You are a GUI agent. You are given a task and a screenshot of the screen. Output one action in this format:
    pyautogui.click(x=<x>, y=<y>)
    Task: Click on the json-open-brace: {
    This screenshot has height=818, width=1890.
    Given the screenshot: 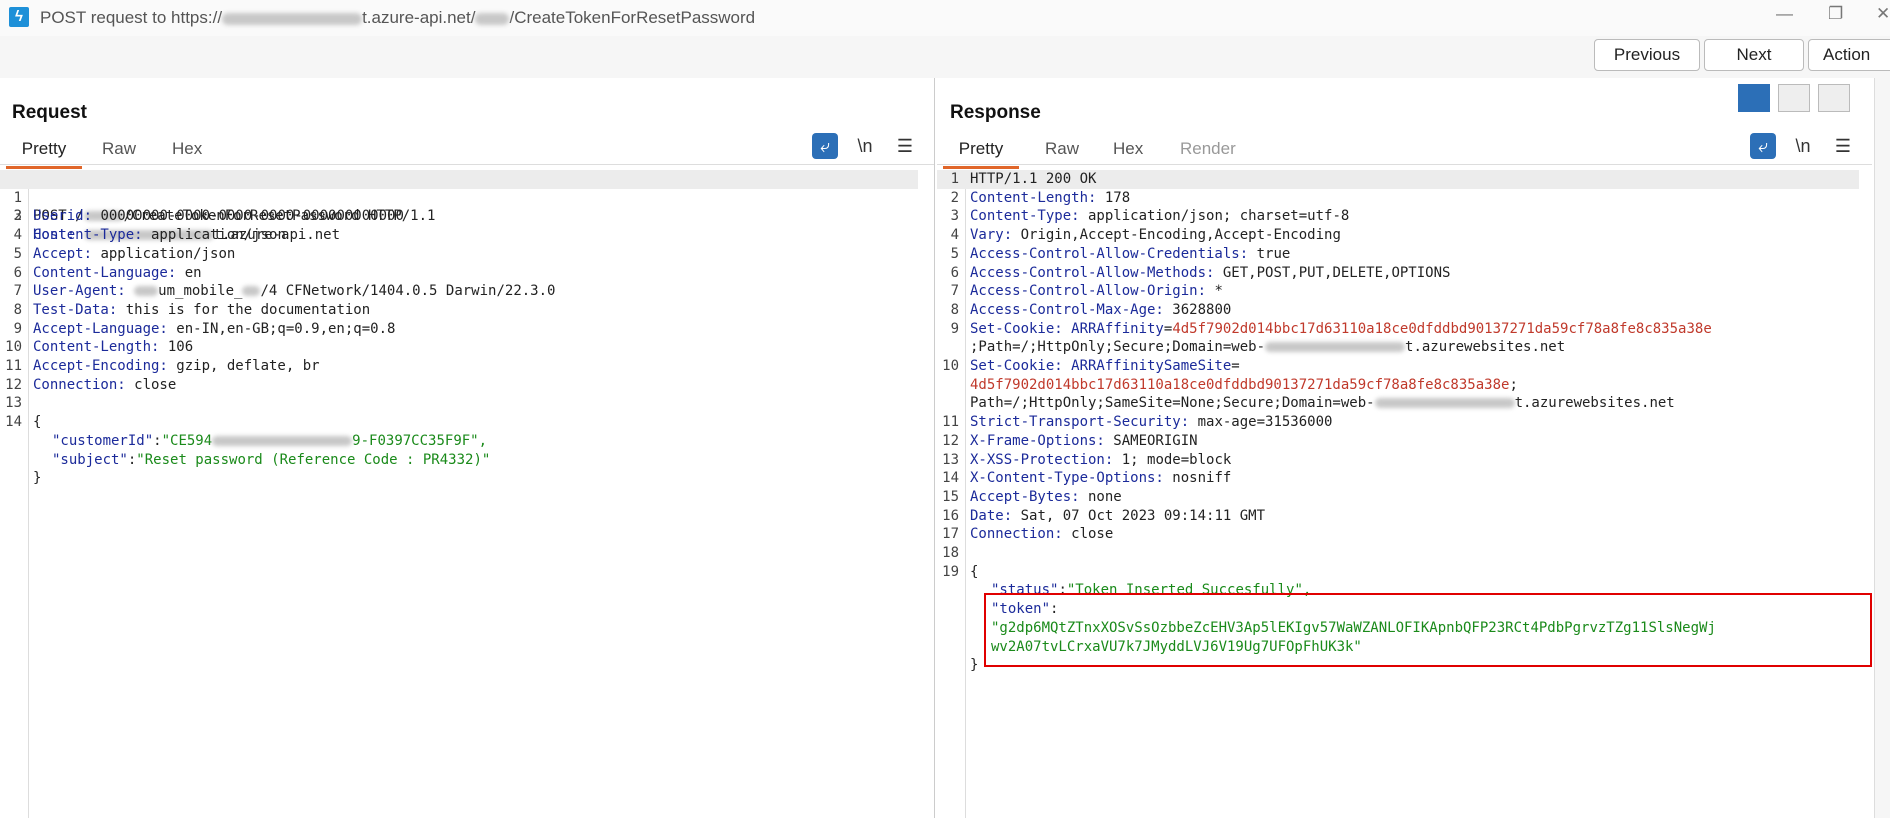 What is the action you would take?
    pyautogui.click(x=37, y=422)
    